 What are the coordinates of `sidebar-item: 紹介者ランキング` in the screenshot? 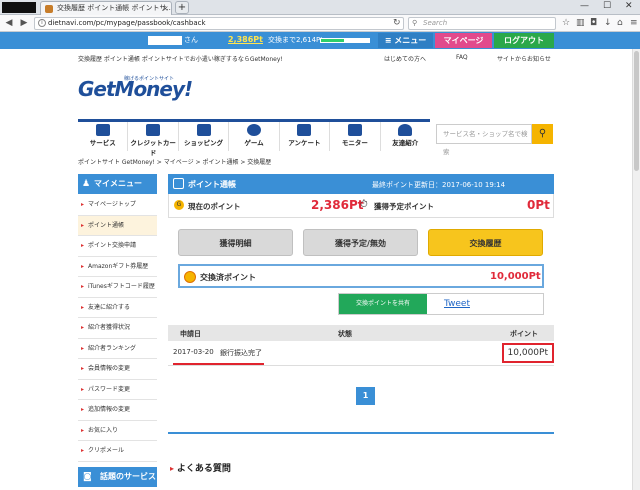 It's located at (117, 349).